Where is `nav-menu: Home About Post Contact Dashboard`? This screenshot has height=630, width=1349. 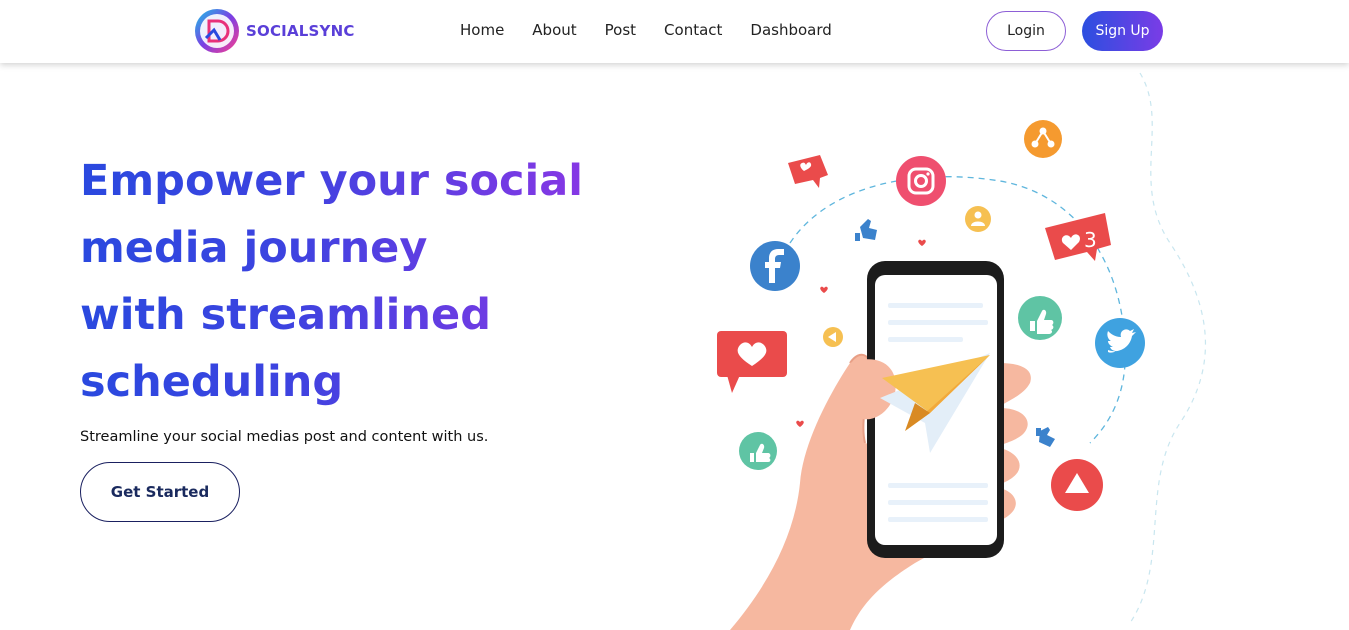 nav-menu: Home About Post Contact Dashboard is located at coordinates (660, 30).